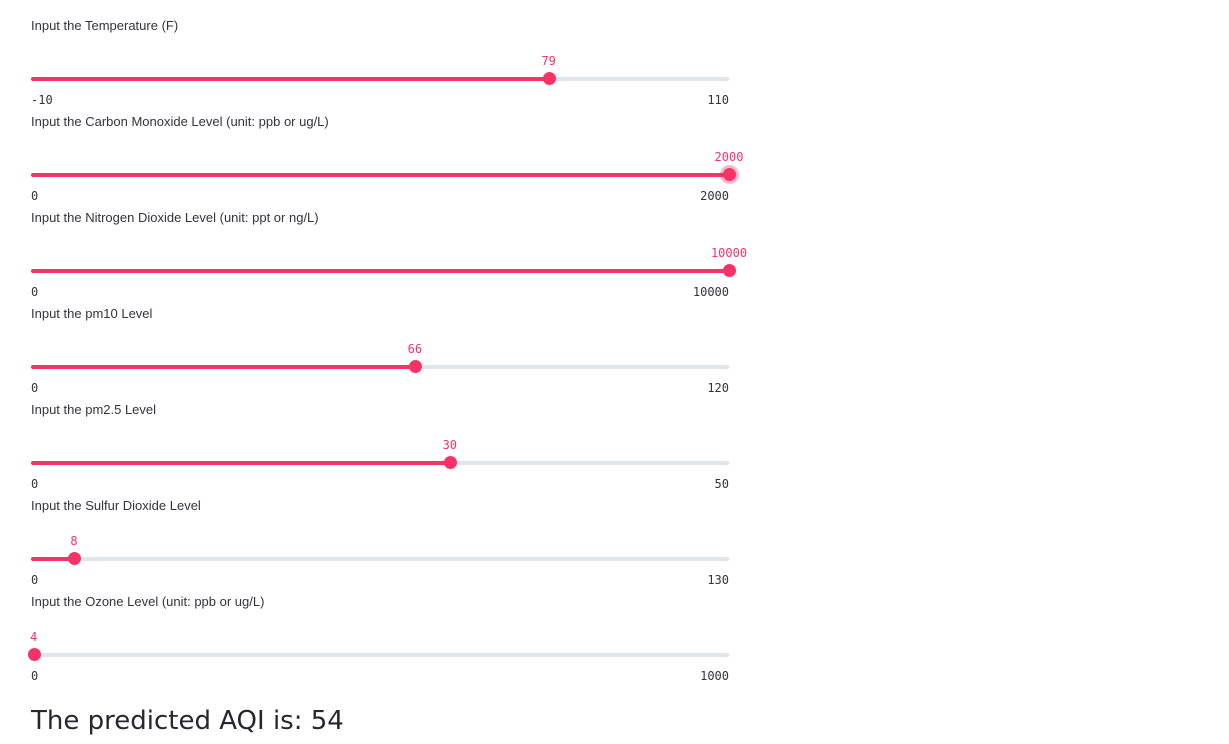 This screenshot has height=744, width=1229. Describe the element at coordinates (94, 409) in the screenshot. I see `slider-label: Input the pm2.5 Level` at that location.